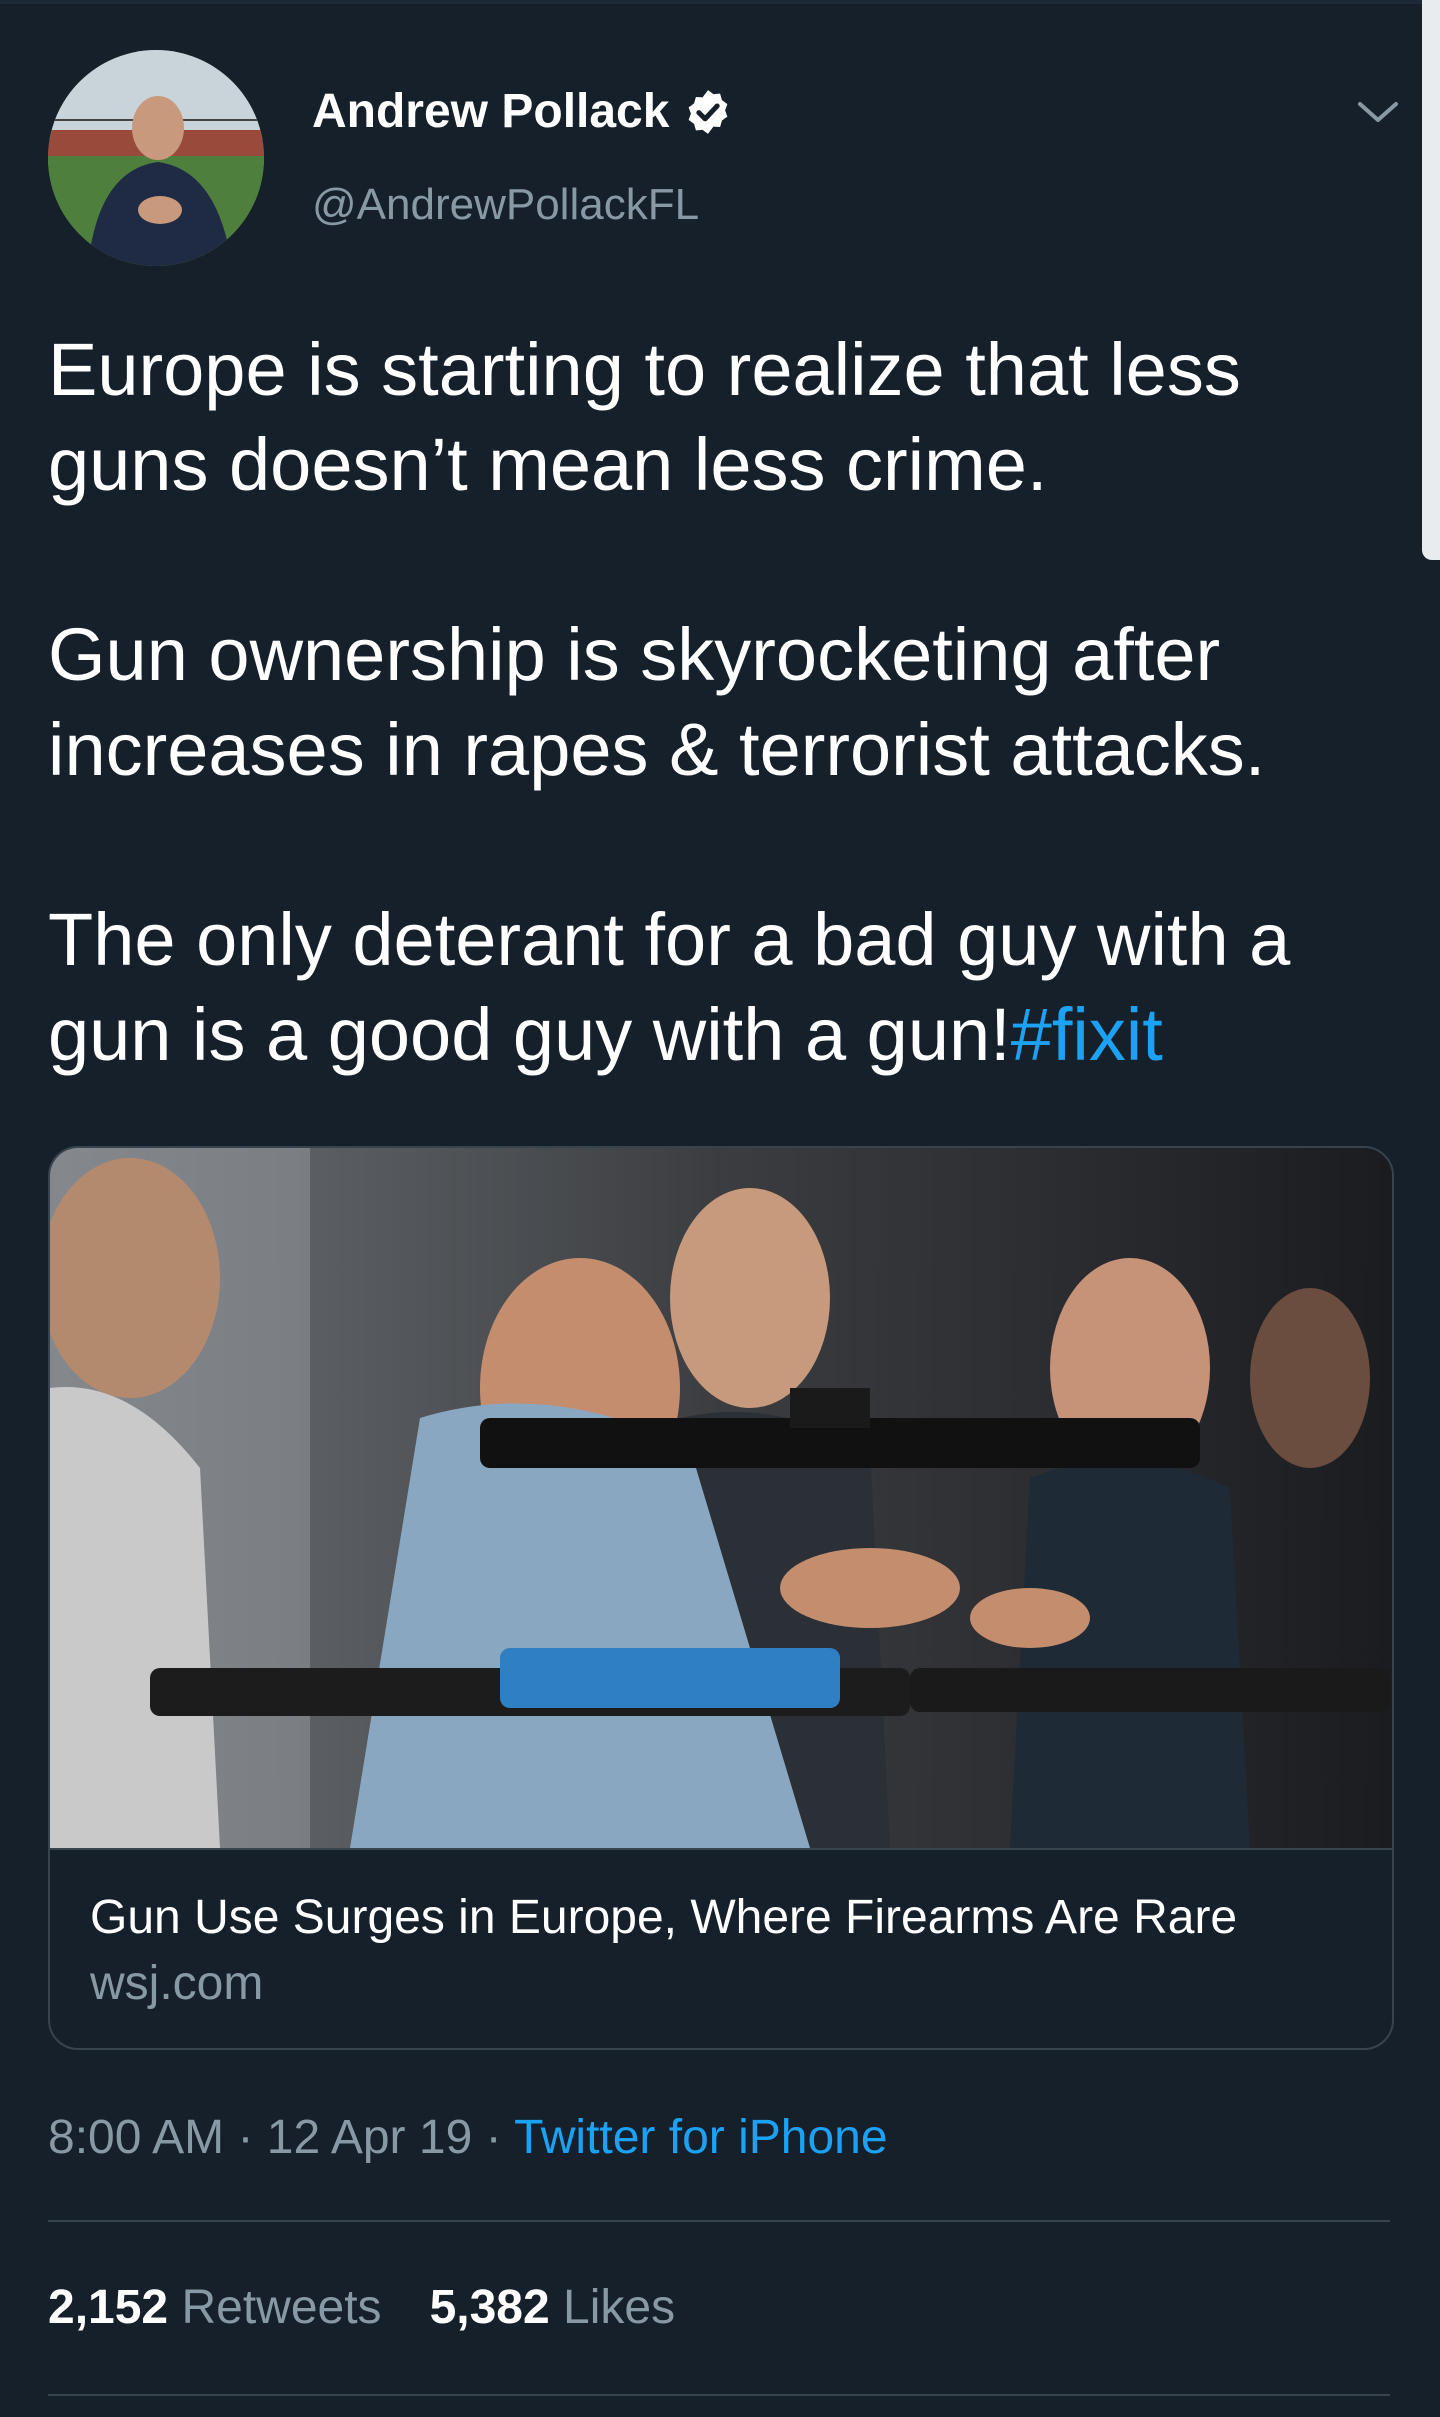  What do you see at coordinates (619, 2307) in the screenshot?
I see `likes-label: Likes` at bounding box center [619, 2307].